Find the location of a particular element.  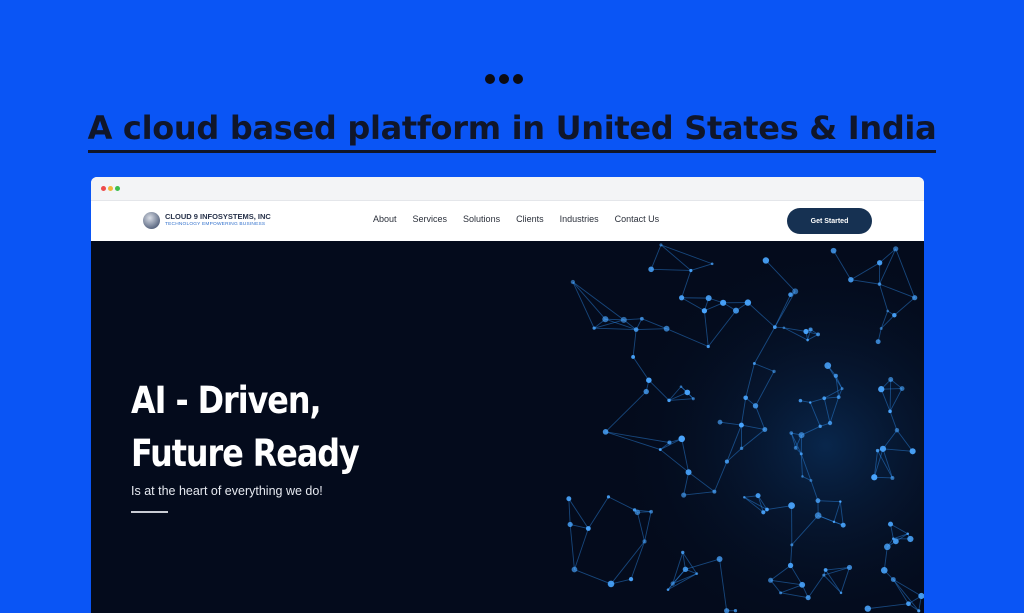

nav-clients: Clients is located at coordinates (530, 219).